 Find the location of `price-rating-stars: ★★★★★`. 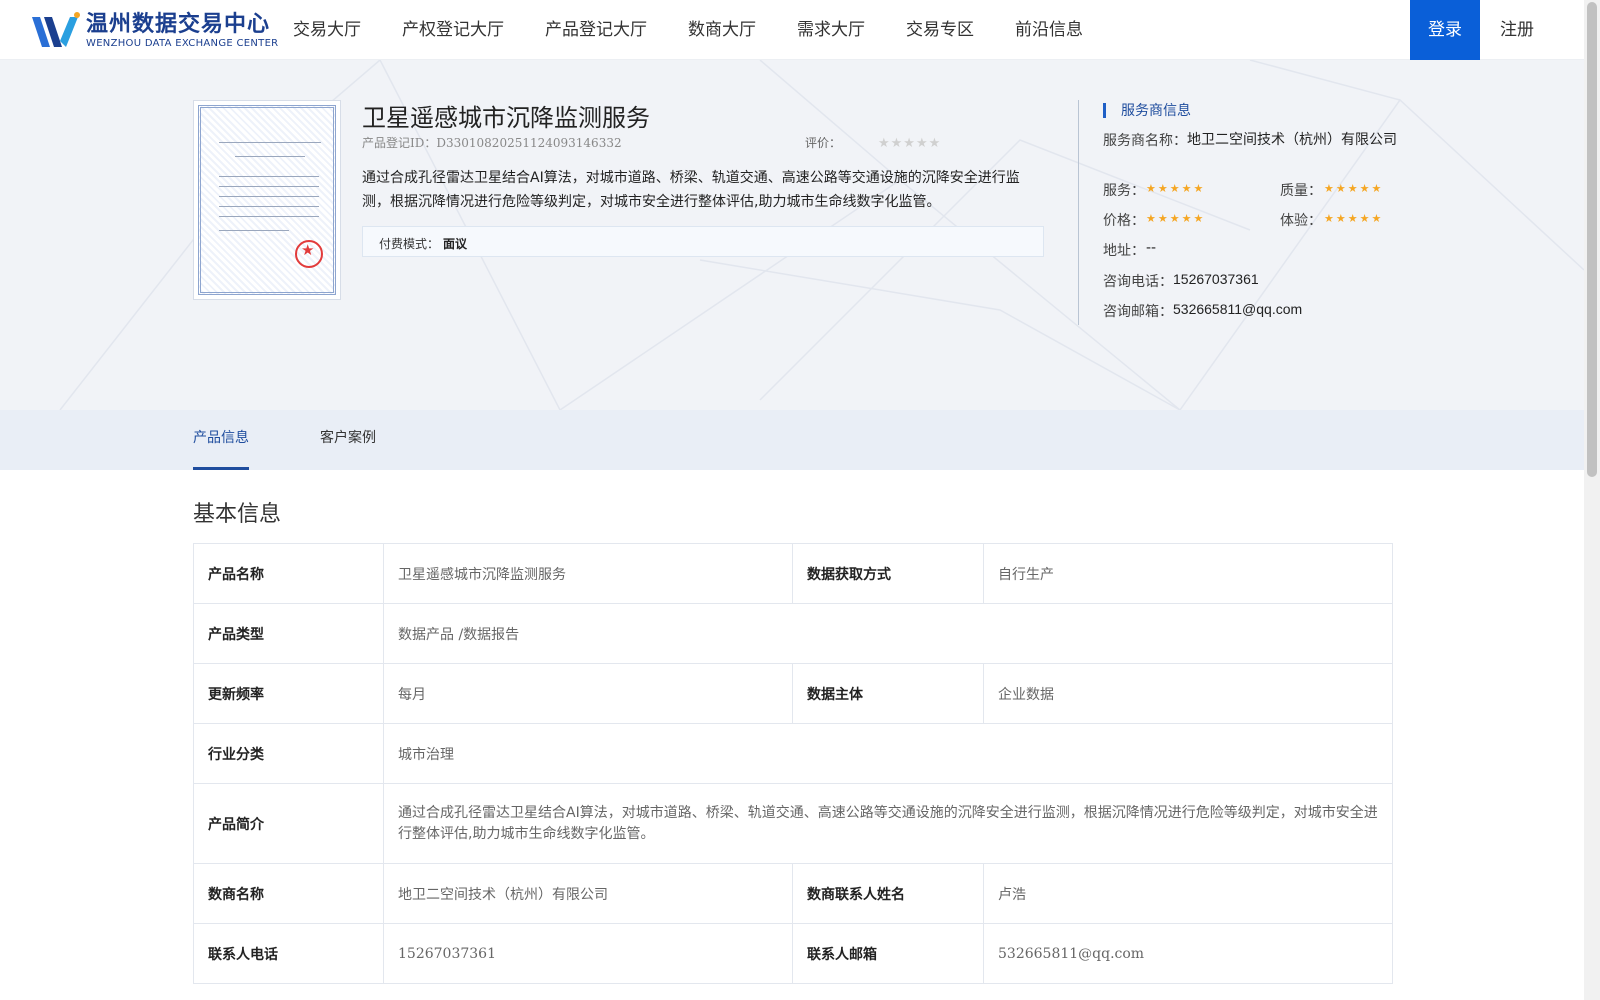

price-rating-stars: ★★★★★ is located at coordinates (1176, 218).